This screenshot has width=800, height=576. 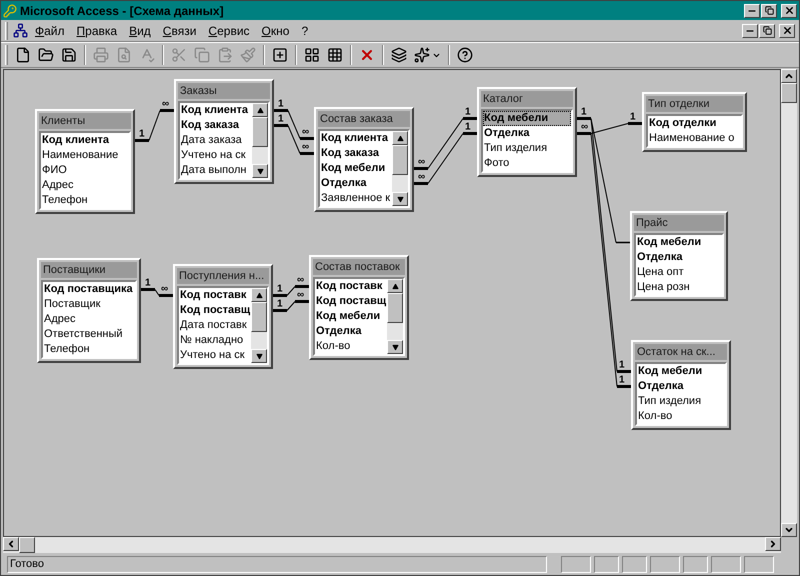 What do you see at coordinates (89, 334) in the screenshot?
I see `field-item: Ответственный` at bounding box center [89, 334].